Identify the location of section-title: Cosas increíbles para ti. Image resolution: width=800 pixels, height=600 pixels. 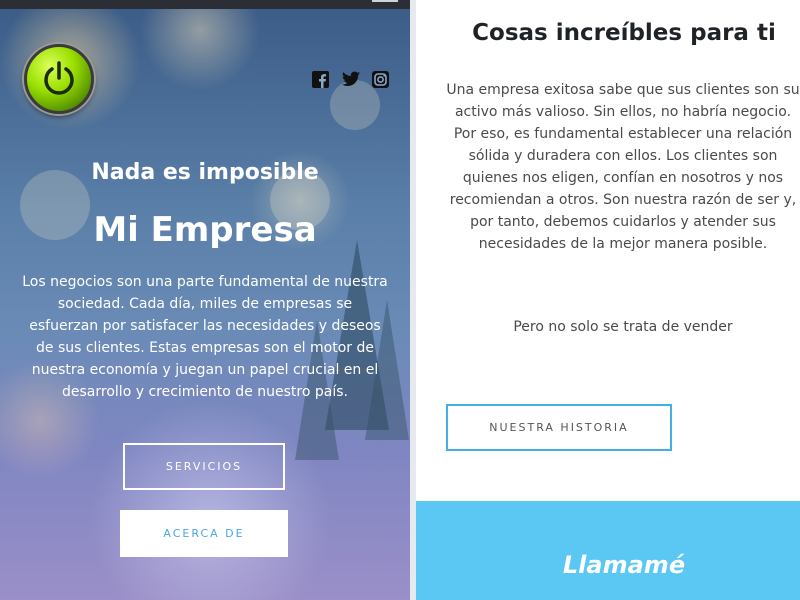
(624, 33).